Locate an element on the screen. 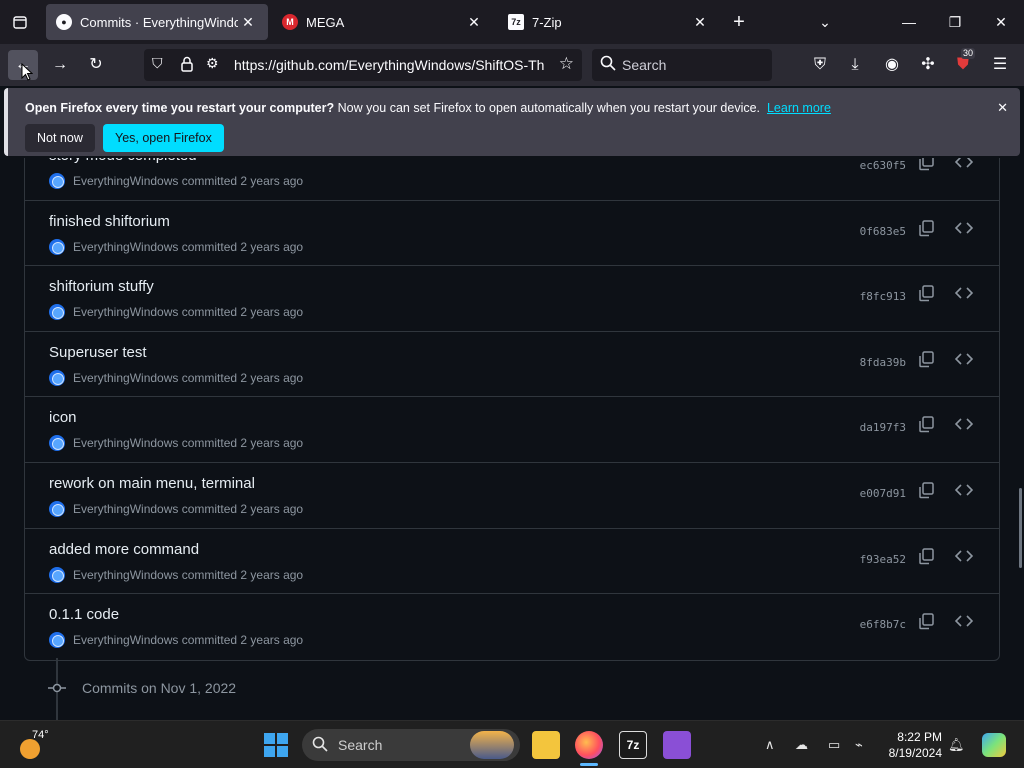 Image resolution: width=1024 pixels, height=768 pixels. extensions-button: ✣ is located at coordinates (928, 65).